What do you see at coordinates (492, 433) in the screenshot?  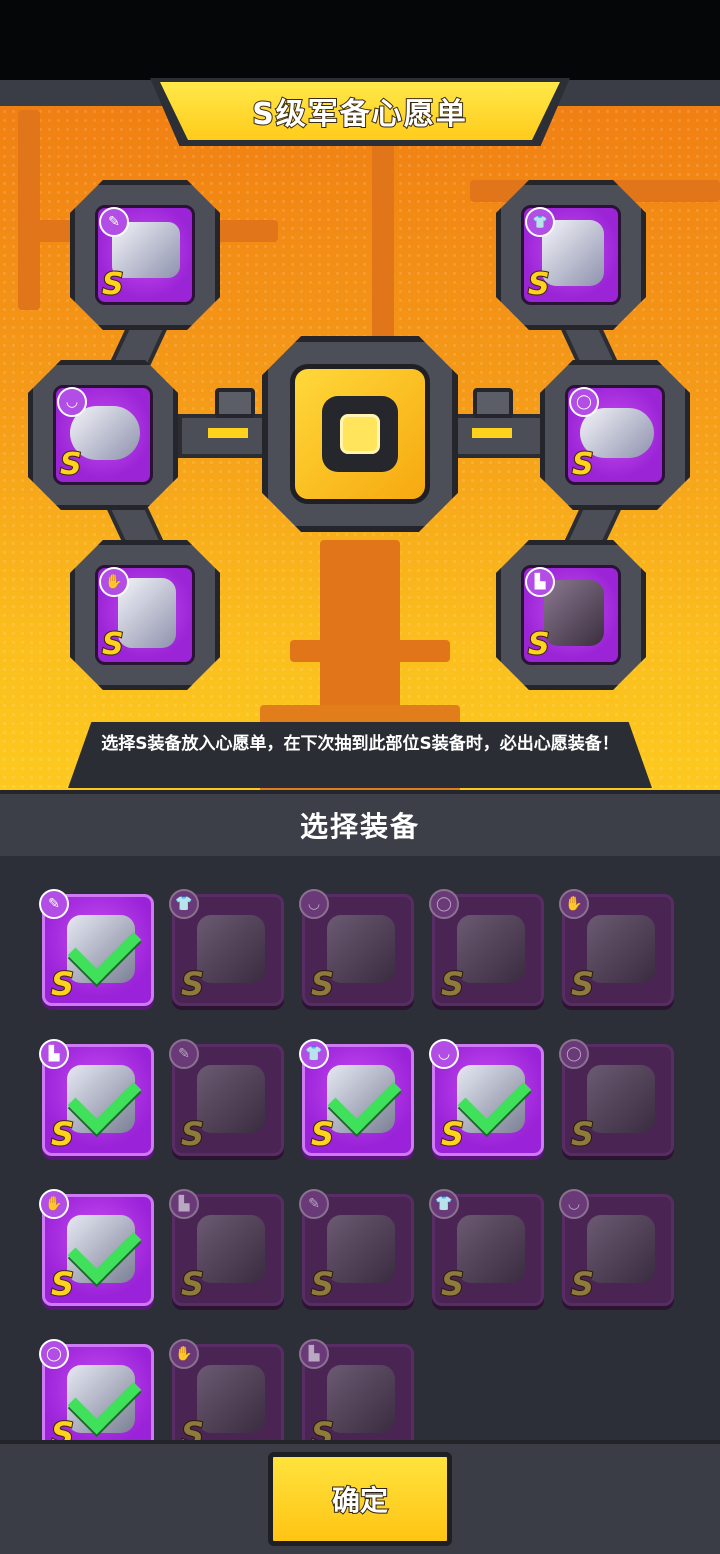 I see `indicator-light-right` at bounding box center [492, 433].